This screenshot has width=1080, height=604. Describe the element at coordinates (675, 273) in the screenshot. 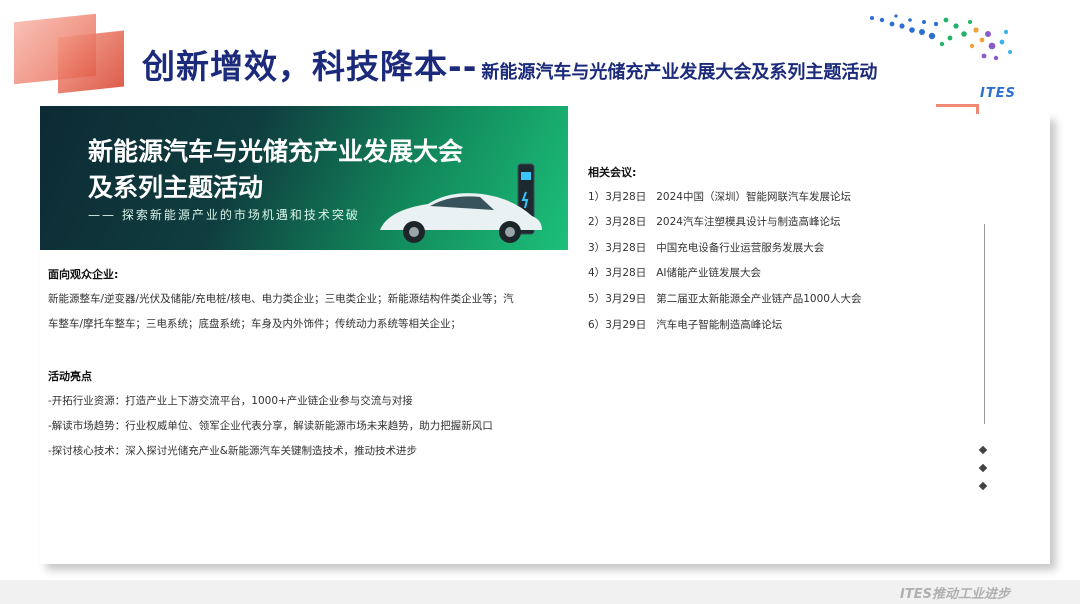

I see `meeting-item: 4）3月28日 AI储能产业链发展大会` at that location.